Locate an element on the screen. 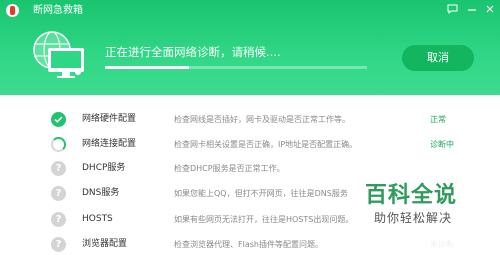  diagnostic-description: 如果您能上QQ，但打不开网页，往往是DNS服务 is located at coordinates (261, 193).